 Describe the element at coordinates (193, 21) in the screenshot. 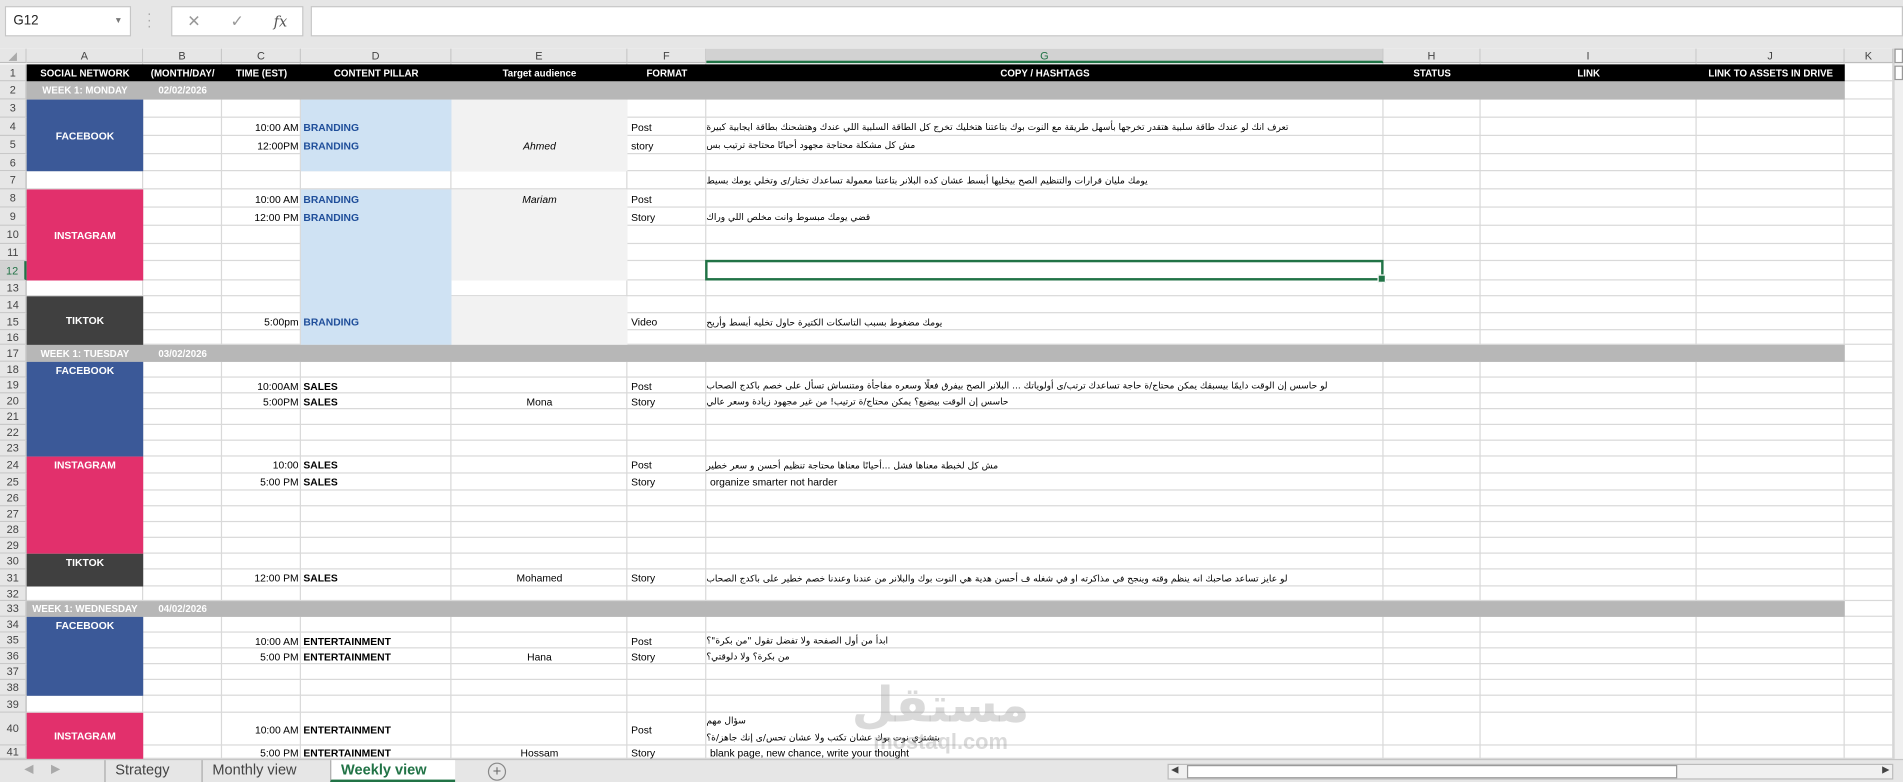

I see `cancel-icon: ✕` at that location.